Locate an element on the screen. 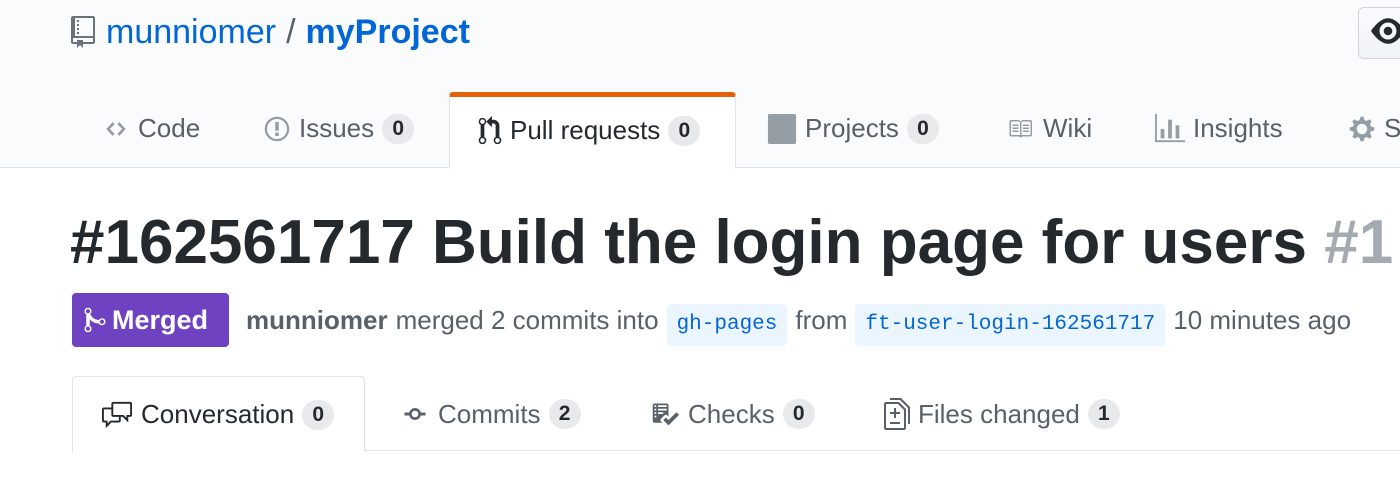 Image resolution: width=1400 pixels, height=478 pixels. head-branch: ft-user-login-162561717 is located at coordinates (1010, 325).